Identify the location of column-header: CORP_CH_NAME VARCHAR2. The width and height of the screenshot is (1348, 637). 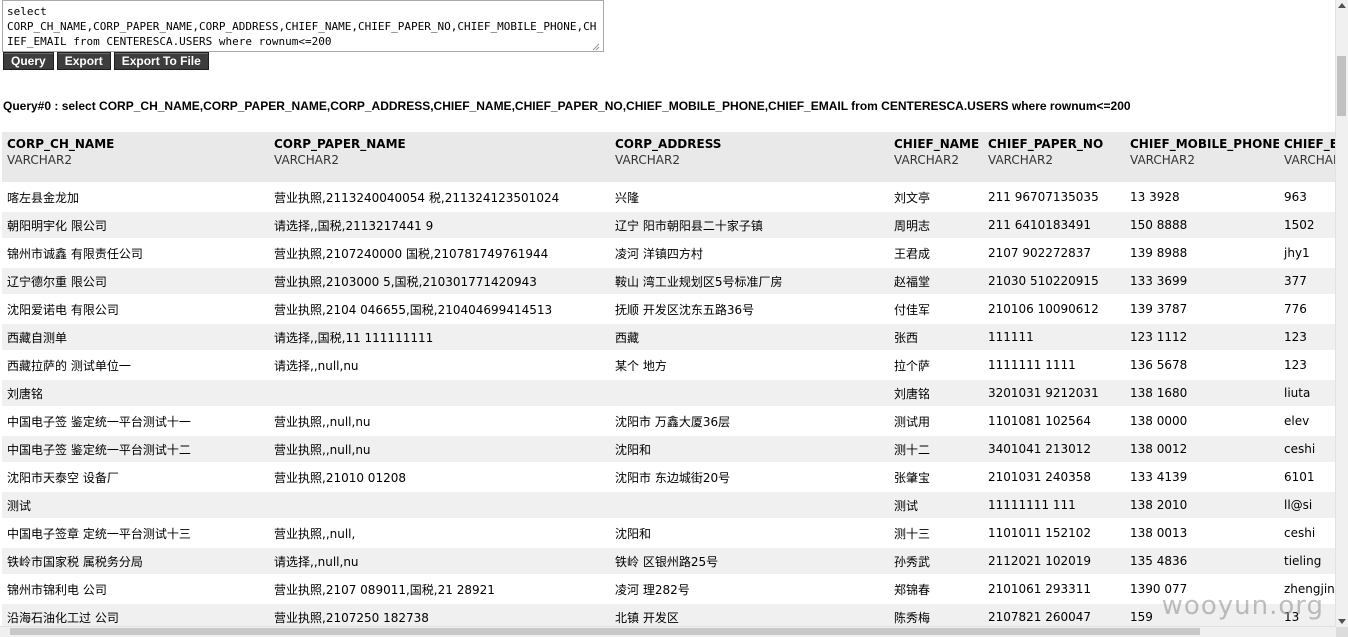
(135, 158).